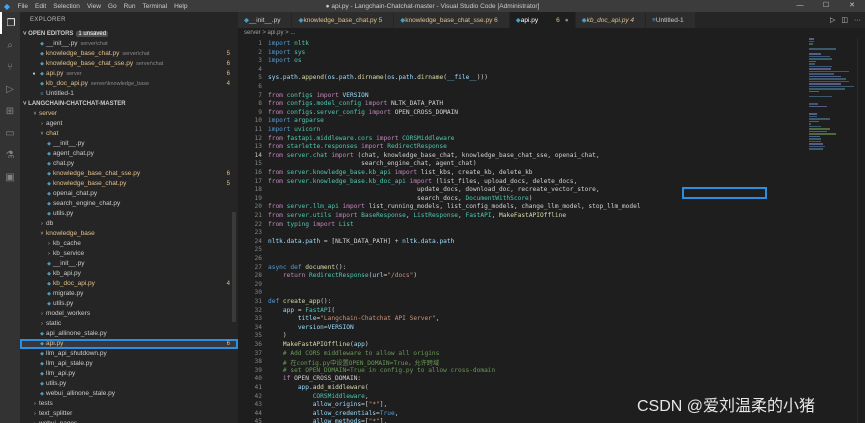 The image size is (865, 423). Describe the element at coordinates (129, 94) in the screenshot. I see `open-editor-item: ≡ Untitled-1` at that location.